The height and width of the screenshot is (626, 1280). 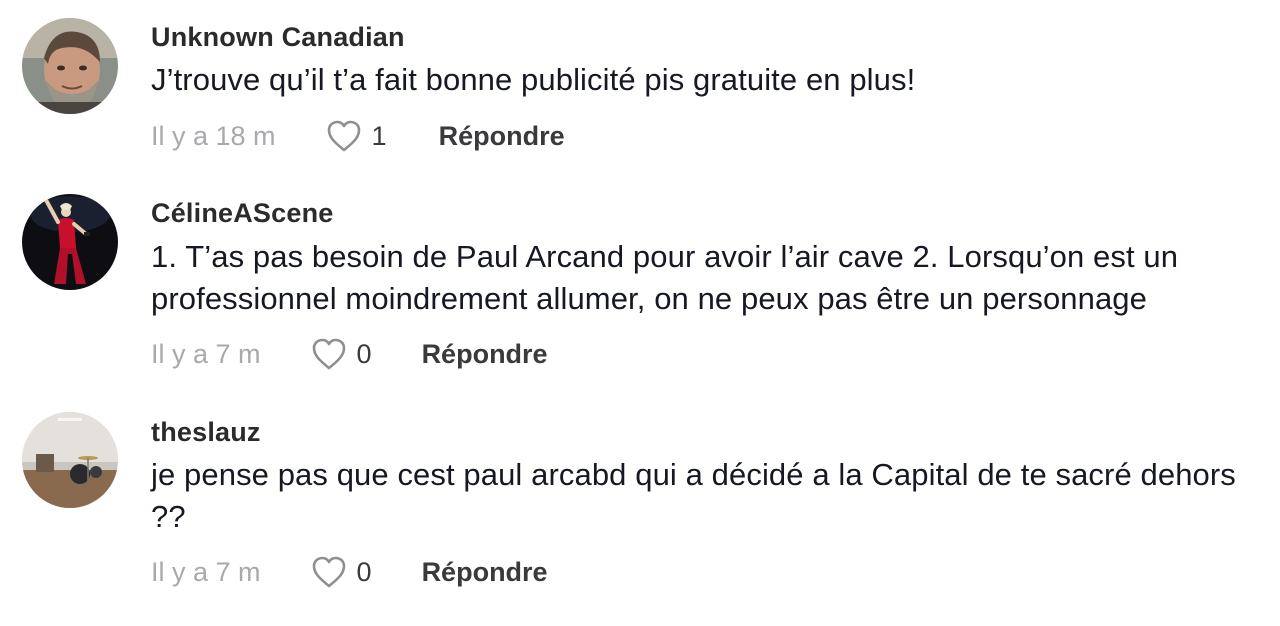 I want to click on like-button: 0, so click(x=341, y=572).